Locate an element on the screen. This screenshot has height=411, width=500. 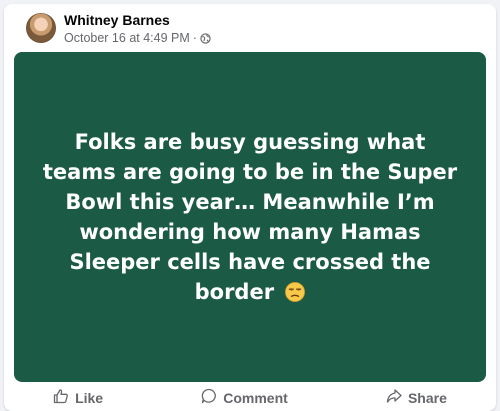
post-header: Whitney Barnes October 16 at 4:49 PM · is located at coordinates (250, 28).